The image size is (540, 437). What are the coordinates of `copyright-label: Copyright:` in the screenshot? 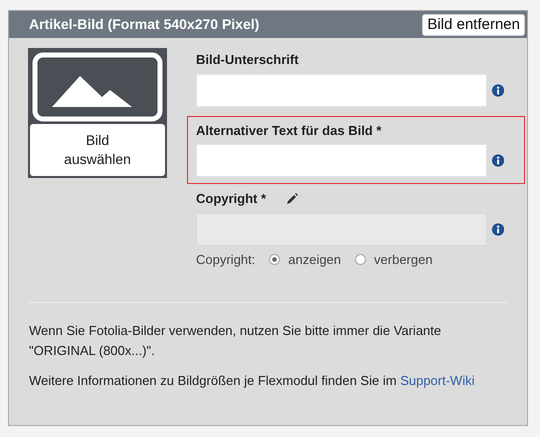 It's located at (226, 259).